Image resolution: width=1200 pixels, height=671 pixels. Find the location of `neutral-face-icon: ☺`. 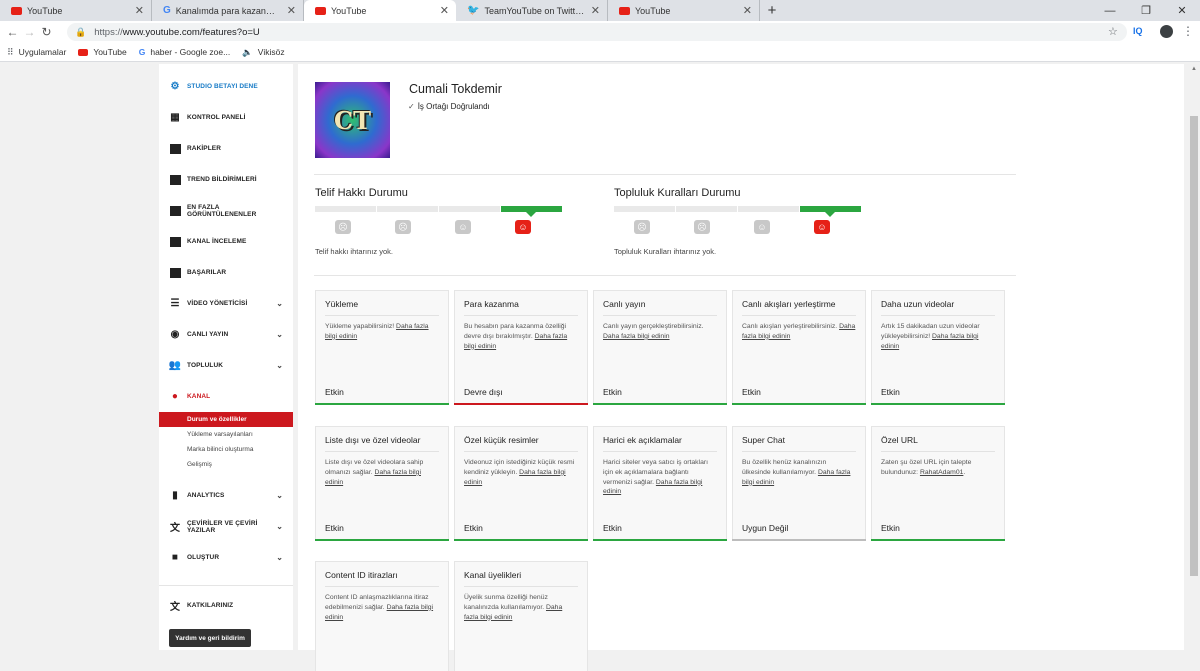

neutral-face-icon: ☺ is located at coordinates (463, 227).